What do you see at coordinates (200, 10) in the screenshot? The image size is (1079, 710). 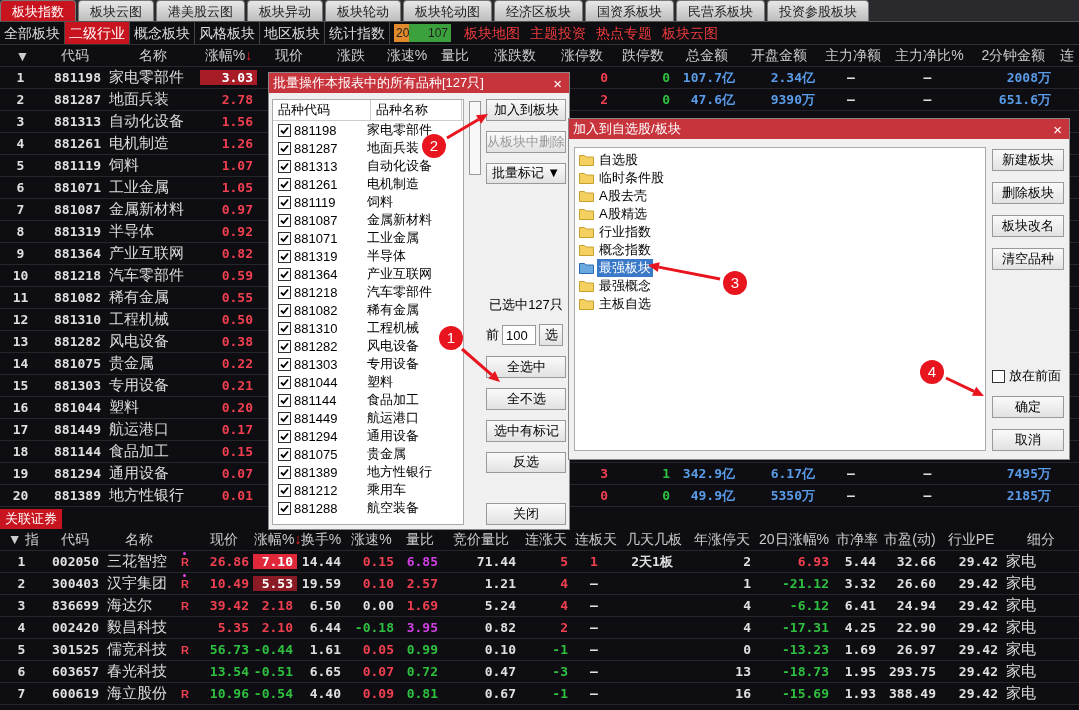 I see `tab: 港美股云图` at bounding box center [200, 10].